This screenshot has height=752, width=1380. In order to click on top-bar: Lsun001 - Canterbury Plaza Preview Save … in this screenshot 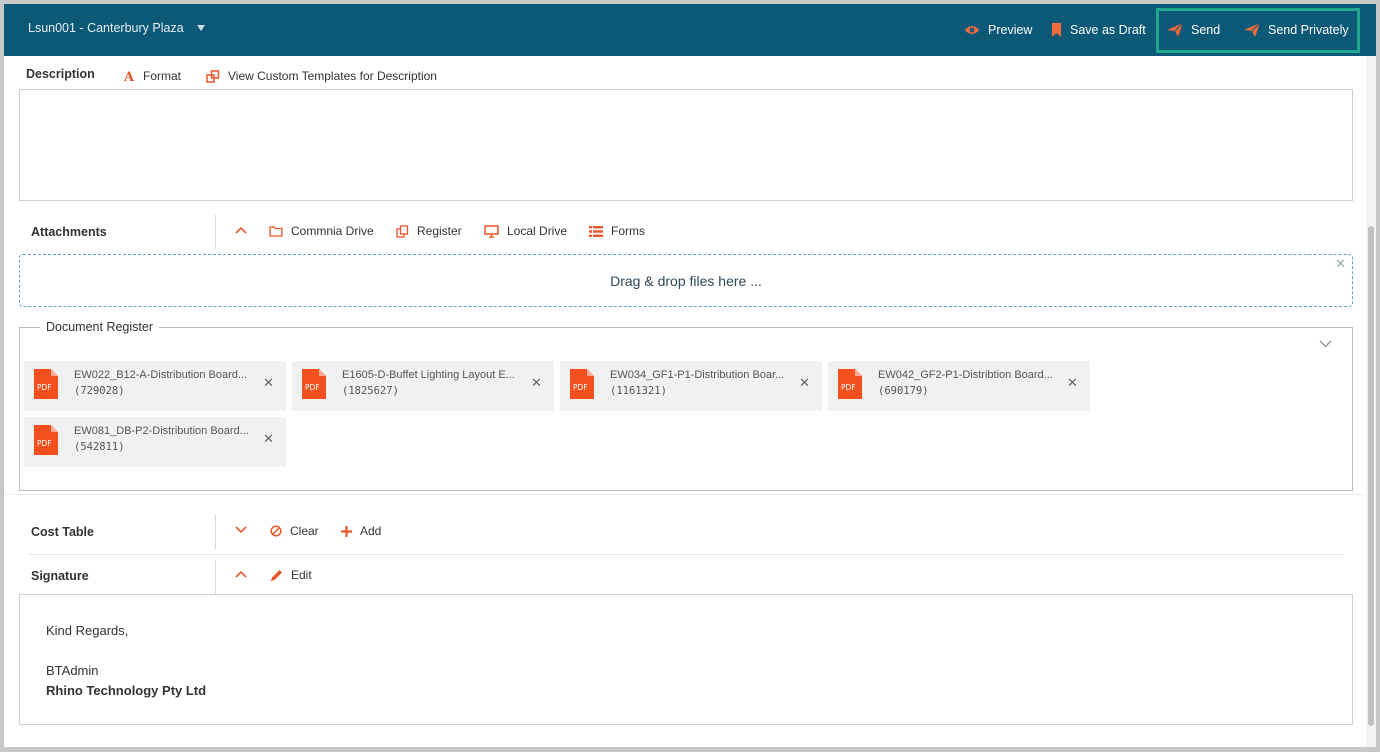, I will do `click(690, 30)`.